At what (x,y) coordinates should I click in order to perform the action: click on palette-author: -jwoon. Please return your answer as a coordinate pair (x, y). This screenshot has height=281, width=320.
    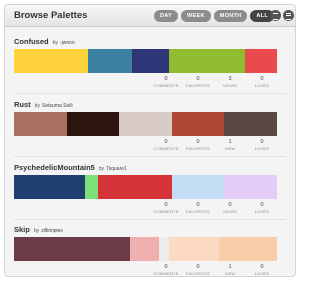
    Looking at the image, I should click on (67, 43).